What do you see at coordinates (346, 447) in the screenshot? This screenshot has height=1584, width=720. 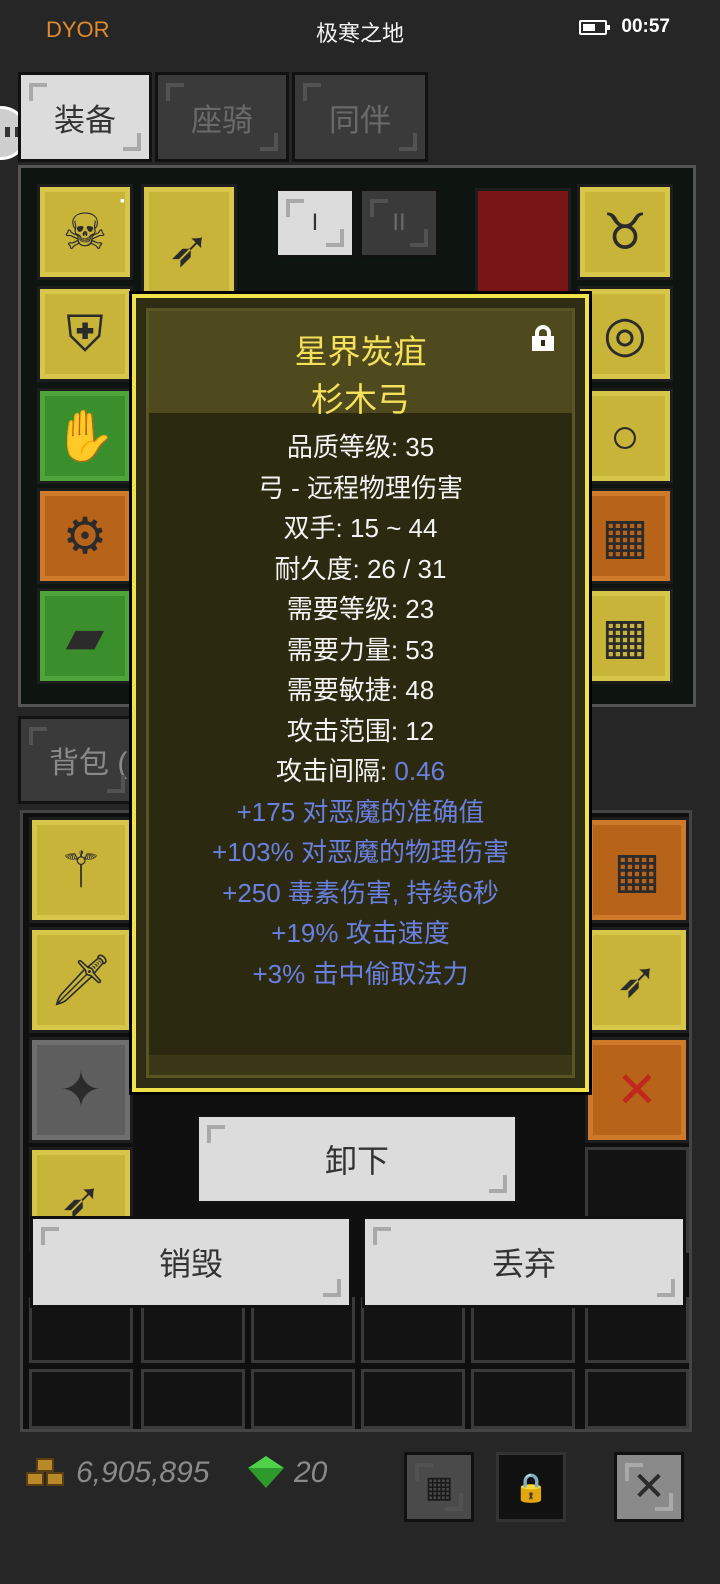 I see `stat-label: 品质等级:` at bounding box center [346, 447].